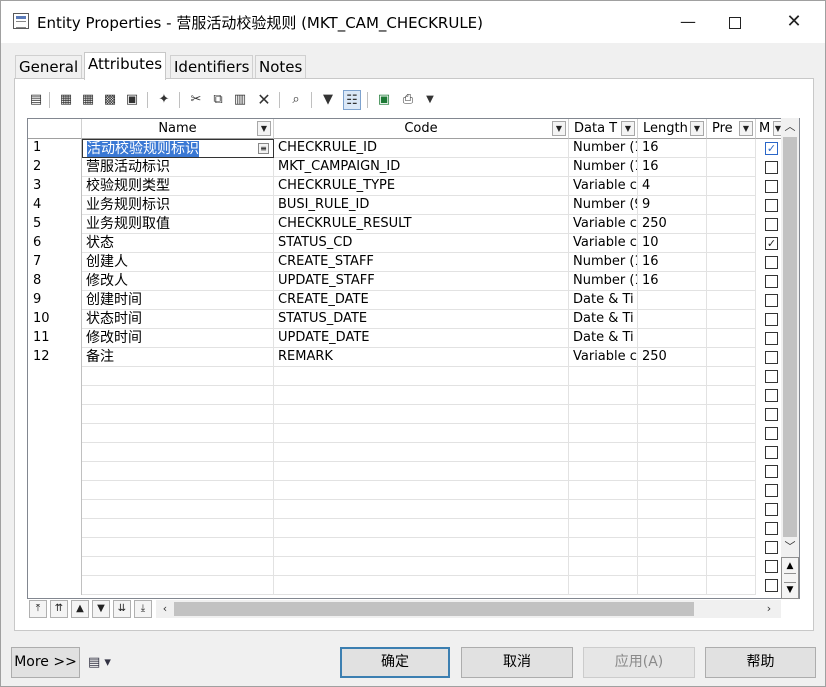 The width and height of the screenshot is (826, 687). Describe the element at coordinates (49, 67) in the screenshot. I see `tab-general: General` at that location.